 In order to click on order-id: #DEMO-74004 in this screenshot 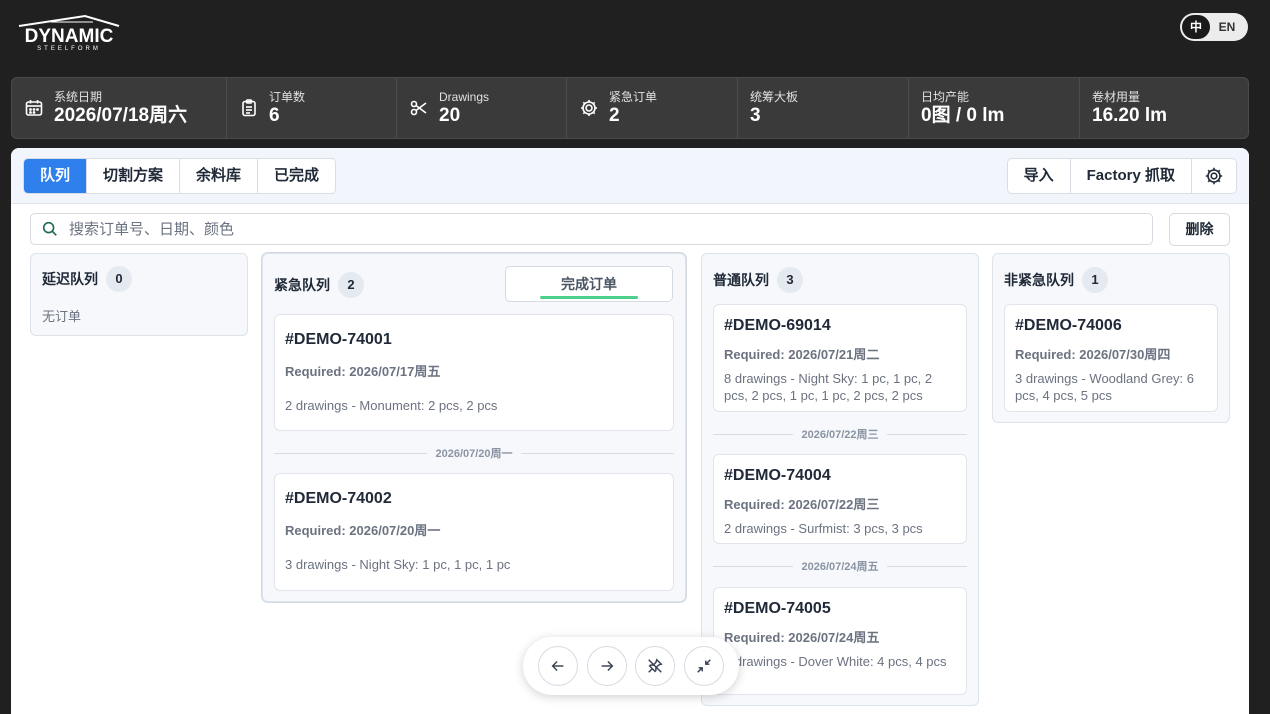, I will do `click(777, 475)`.